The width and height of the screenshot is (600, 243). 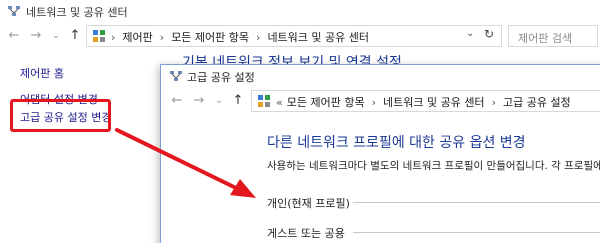 I want to click on back-window-titlebar: 네트워크 및 공유 센터, so click(x=300, y=11).